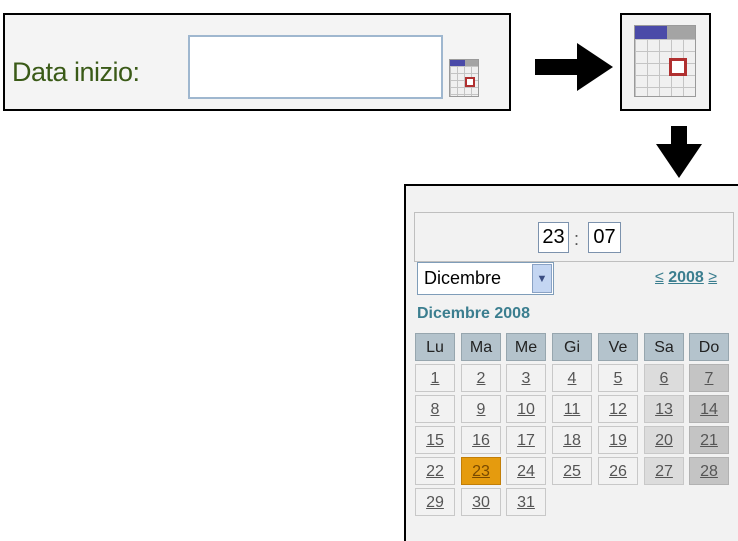  What do you see at coordinates (712, 277) in the screenshot?
I see `next-year-link: ≥` at bounding box center [712, 277].